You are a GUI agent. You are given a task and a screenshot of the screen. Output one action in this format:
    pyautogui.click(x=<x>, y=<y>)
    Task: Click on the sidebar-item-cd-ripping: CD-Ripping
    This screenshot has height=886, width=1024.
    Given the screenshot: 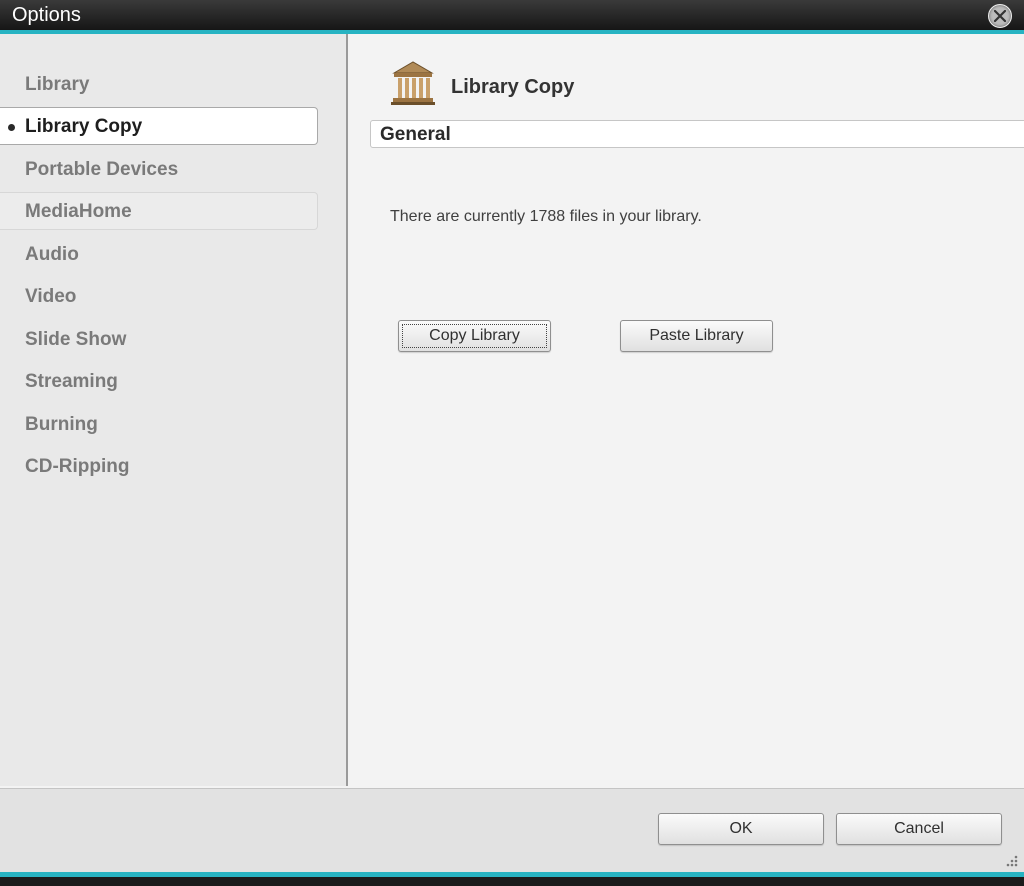 What is the action you would take?
    pyautogui.click(x=159, y=466)
    